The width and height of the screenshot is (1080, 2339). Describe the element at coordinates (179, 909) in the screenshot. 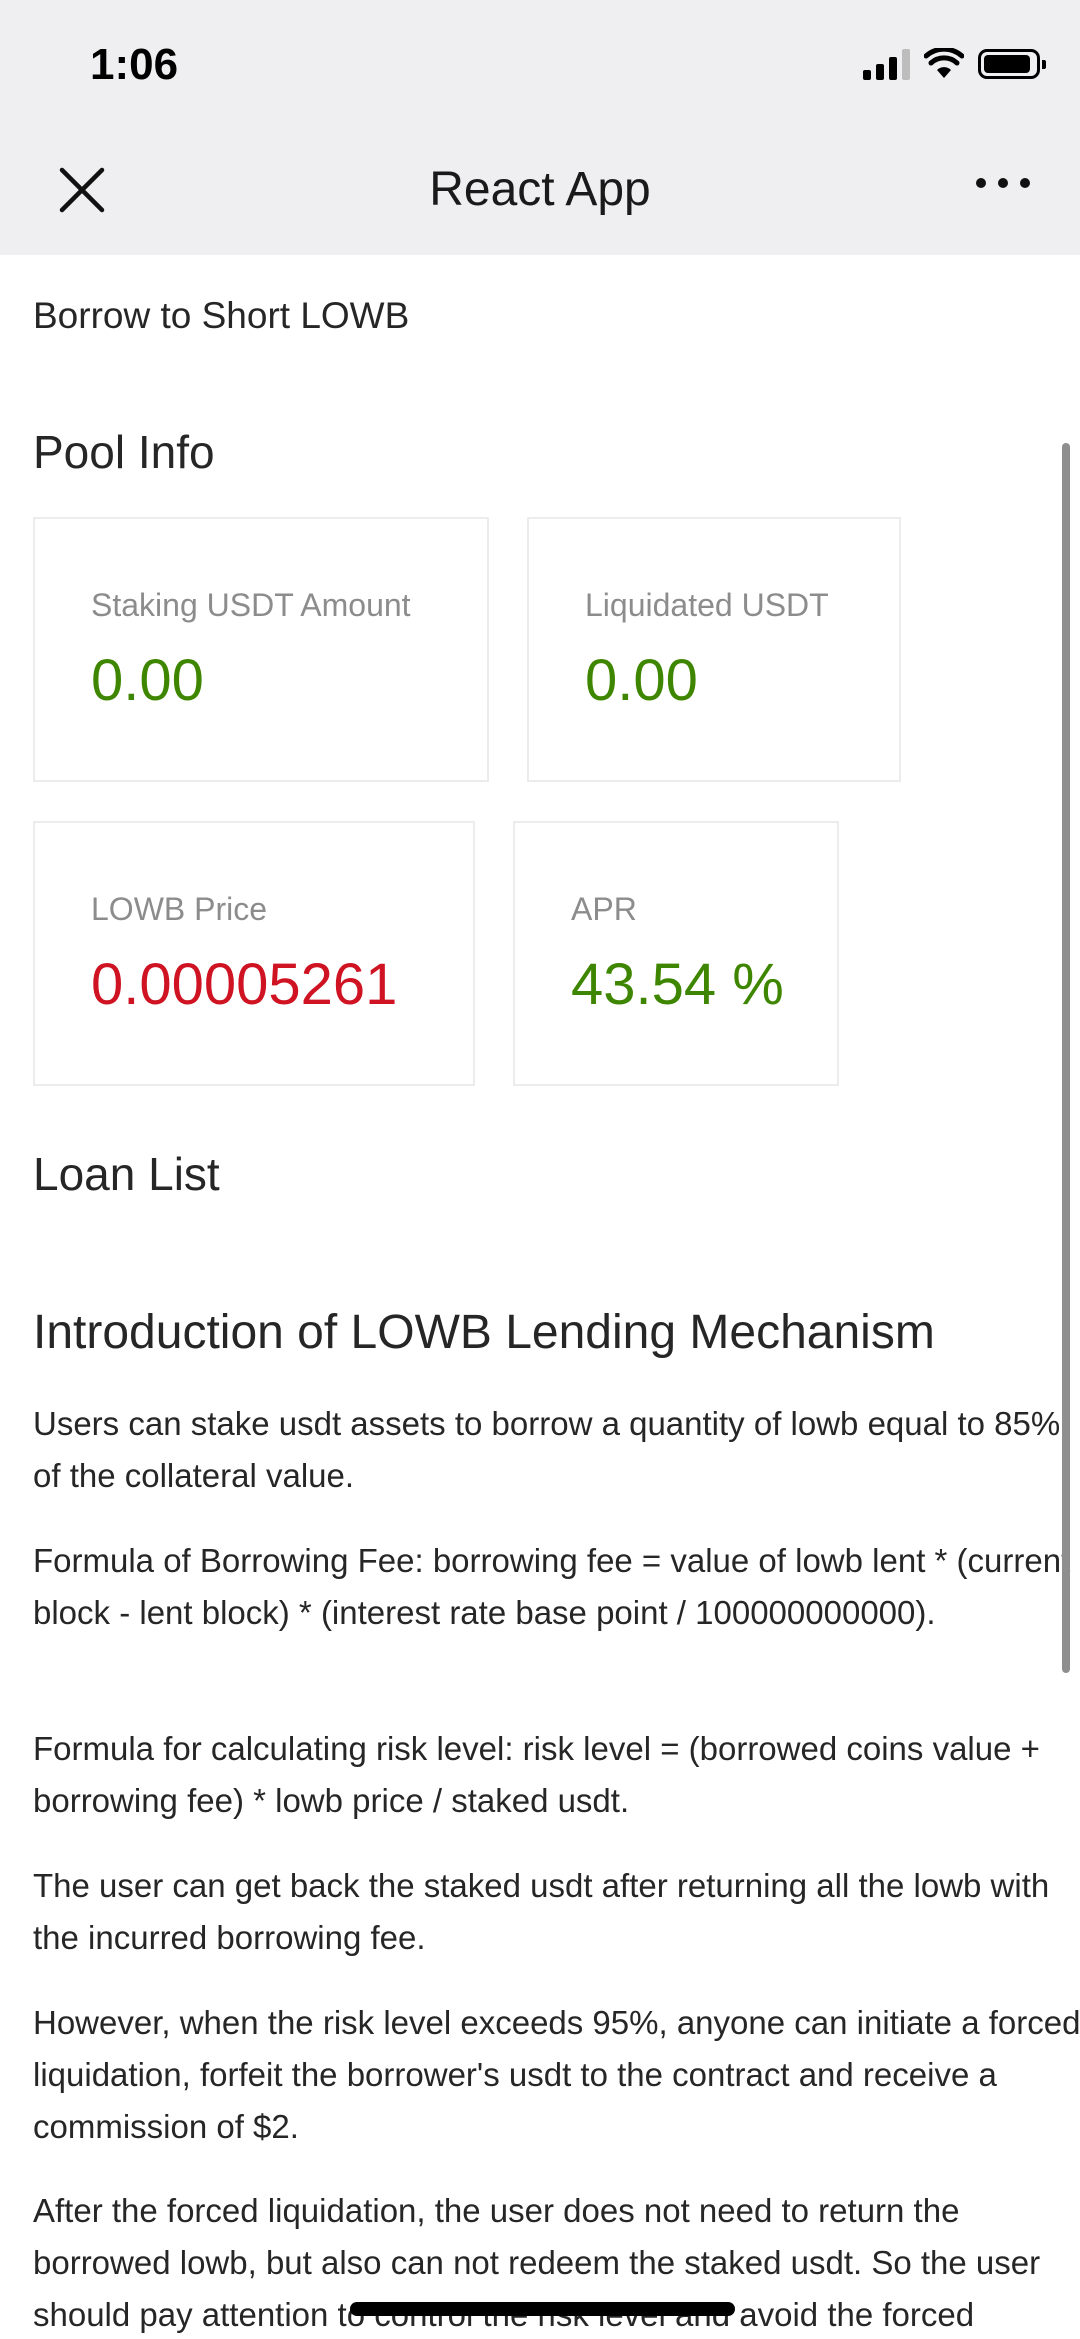

I see `lowb-price-label: LOWB Price` at that location.